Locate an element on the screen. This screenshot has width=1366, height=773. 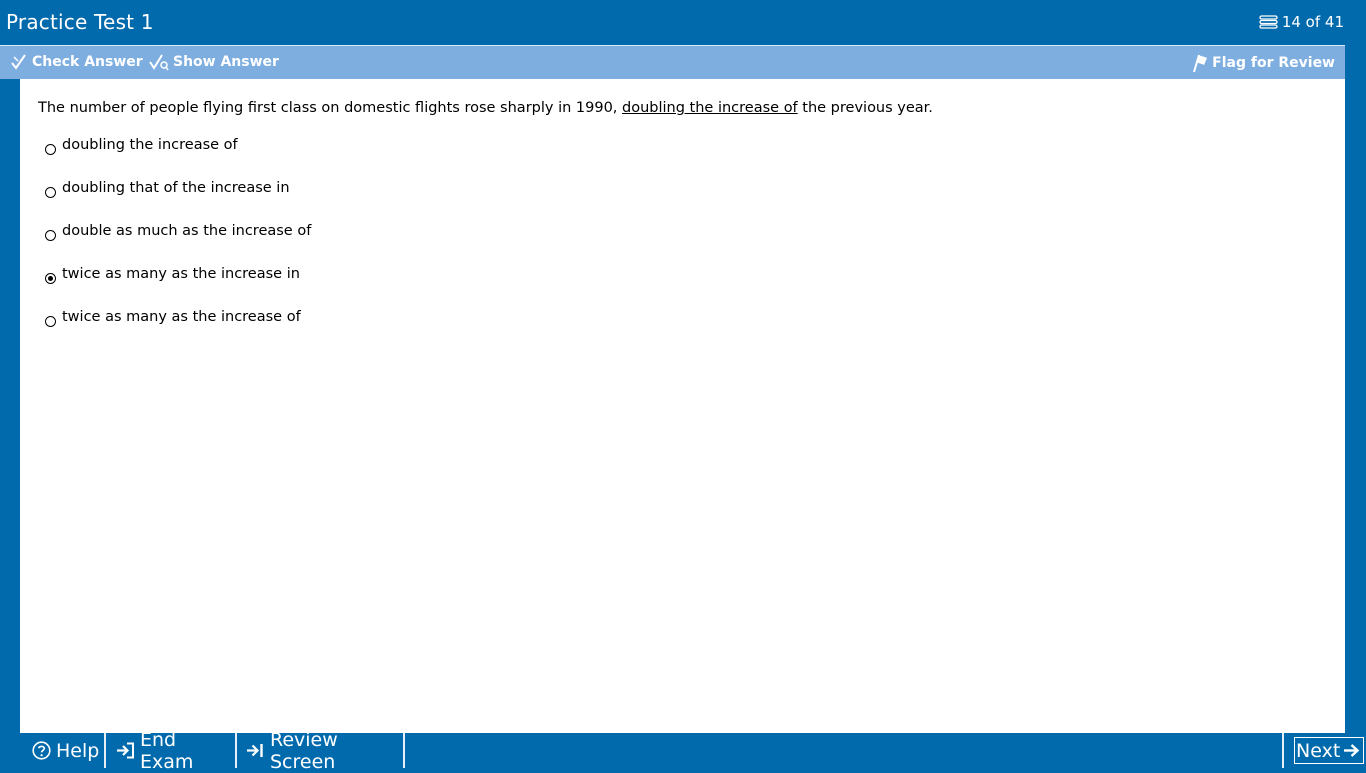
check-answer-label: Check Answer is located at coordinates (87, 62).